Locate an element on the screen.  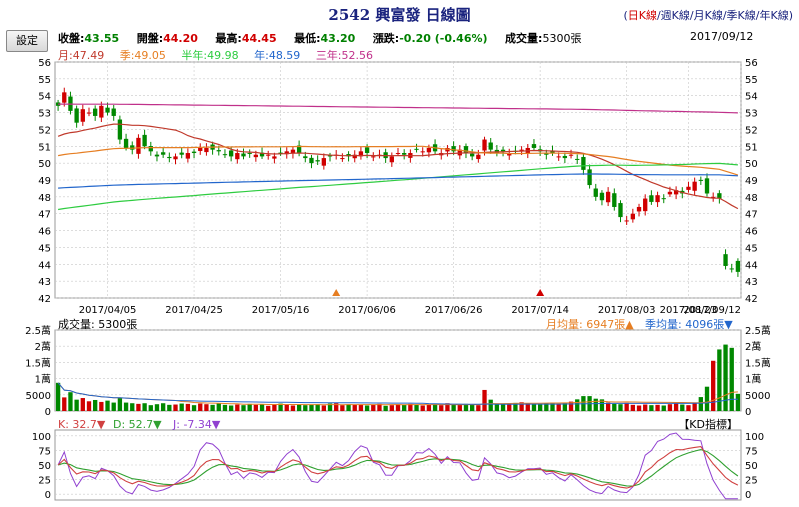
volume-y-tick-left: 2萬 is located at coordinates (43, 346).